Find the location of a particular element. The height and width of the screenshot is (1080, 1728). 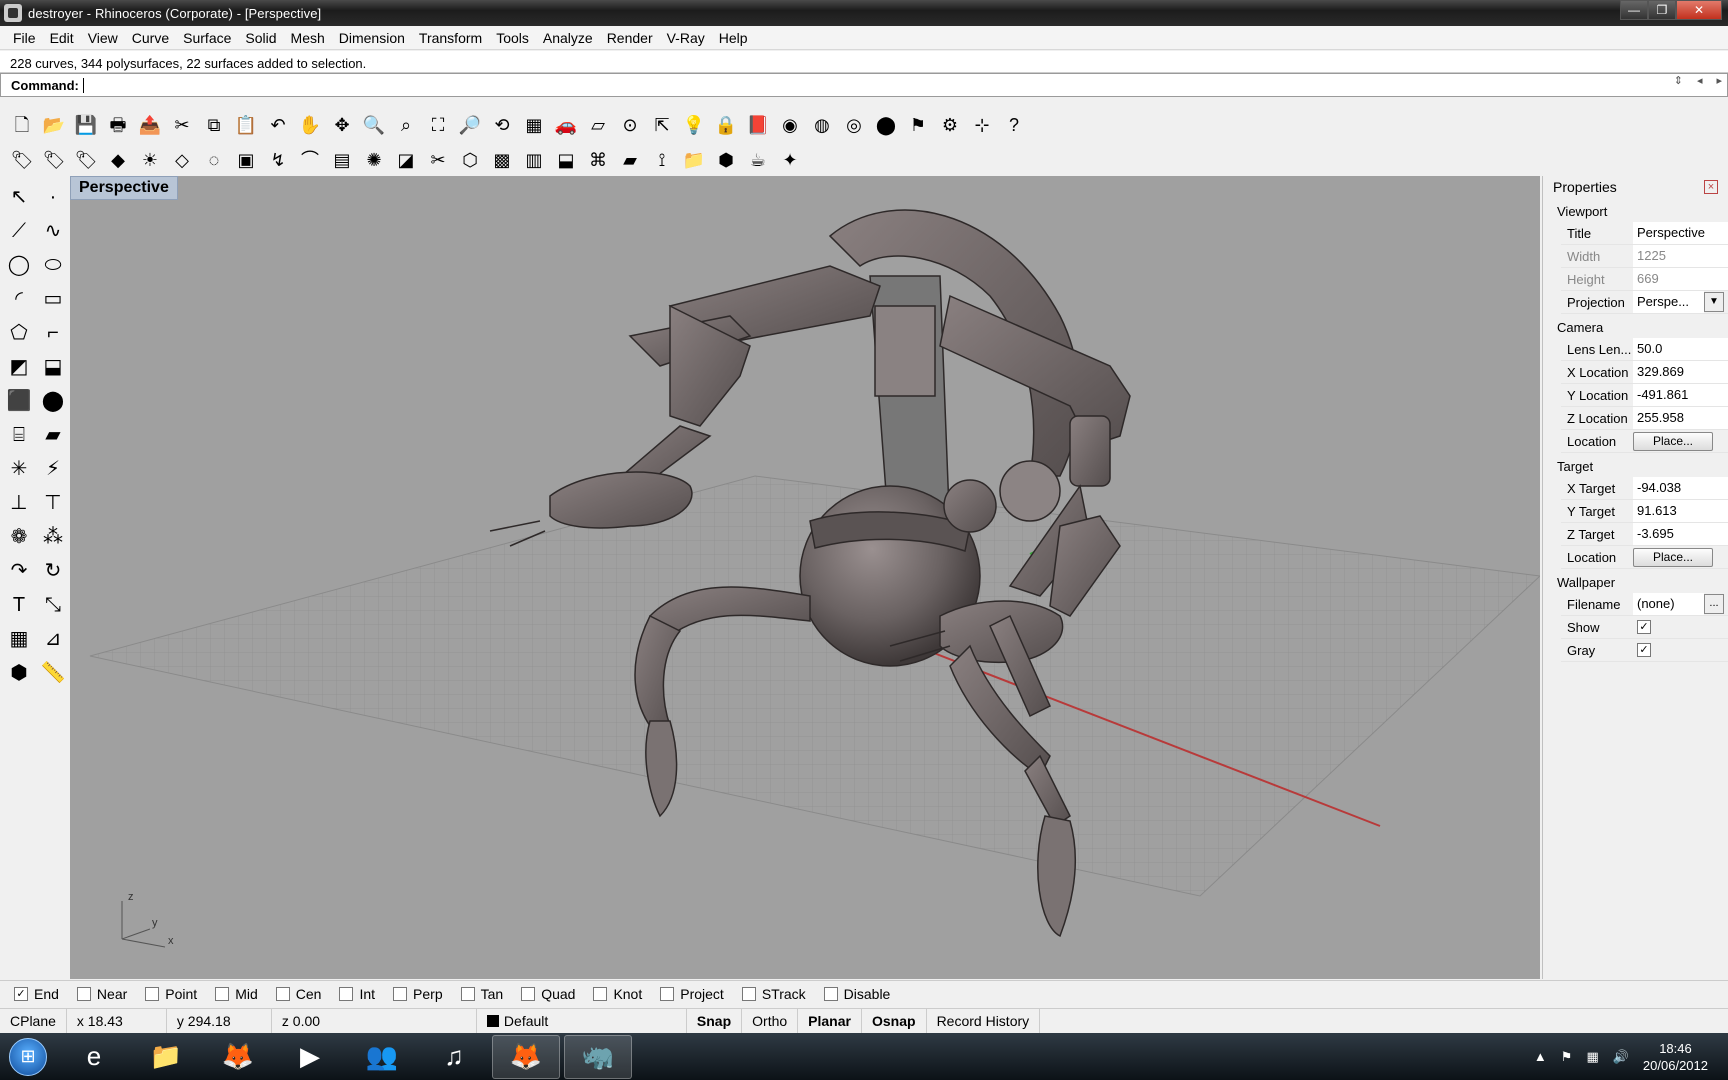

properties-close-icon: × is located at coordinates (1711, 187).